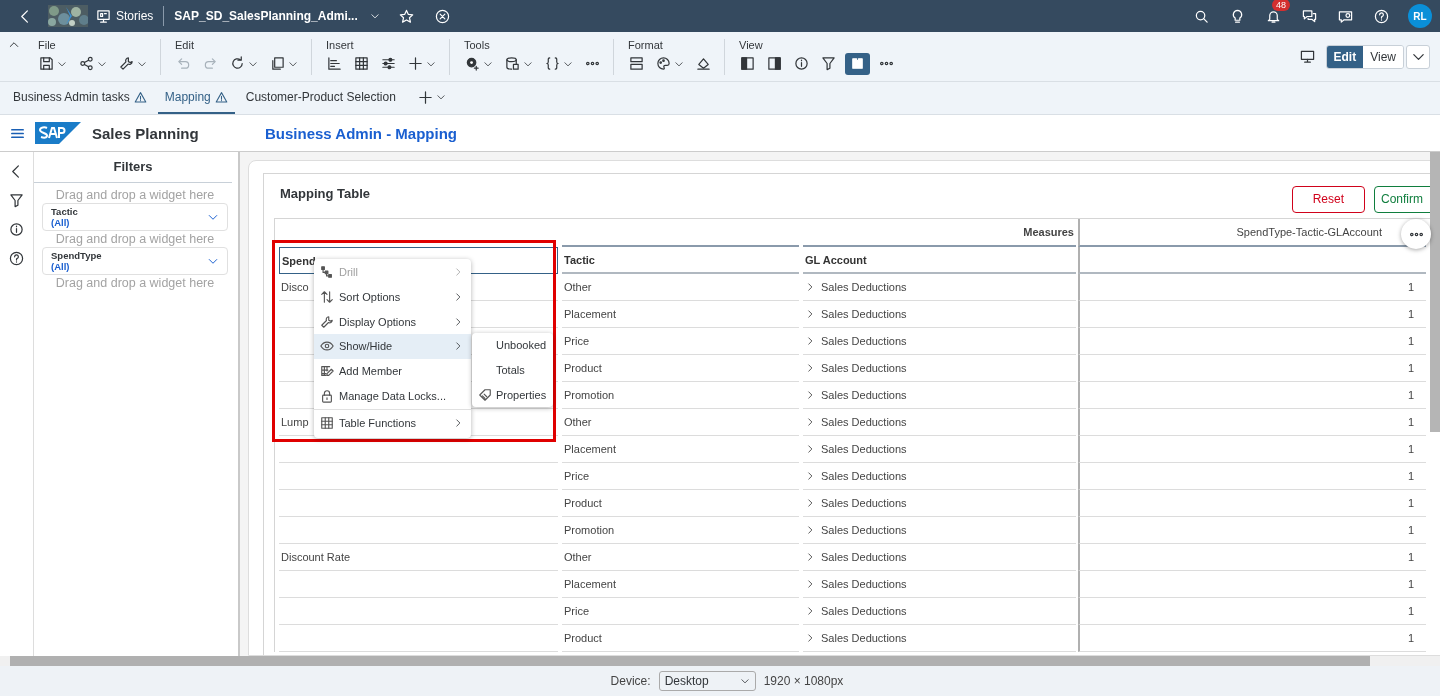 This screenshot has height=696, width=1440. What do you see at coordinates (477, 44) in the screenshot?
I see `toolbar-group-label: Tools` at bounding box center [477, 44].